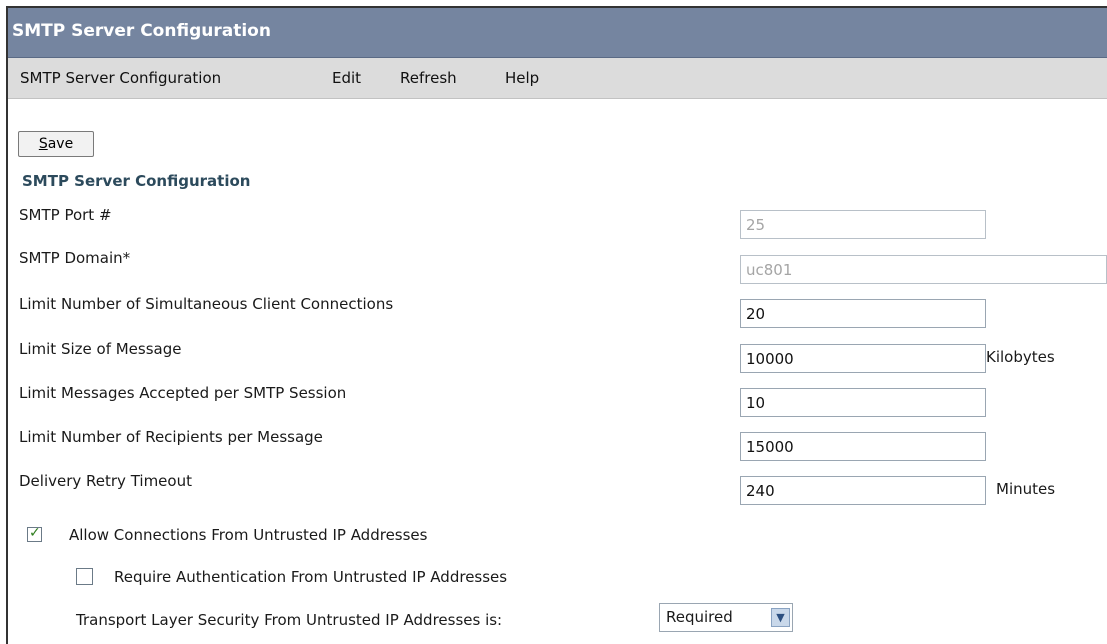 This screenshot has width=1107, height=644. What do you see at coordinates (863, 446) in the screenshot?
I see `limit-recipients-input` at bounding box center [863, 446].